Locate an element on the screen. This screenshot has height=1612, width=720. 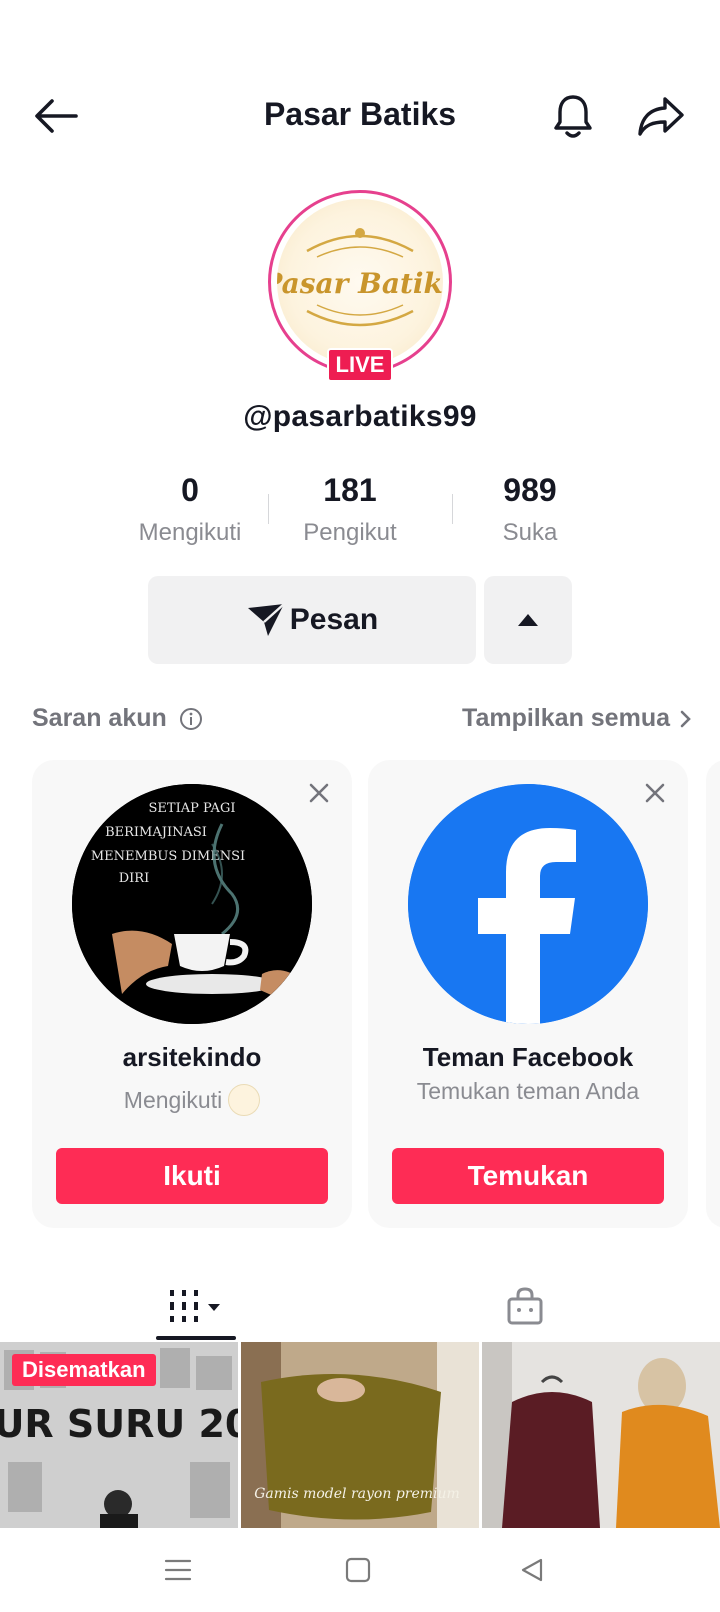
svg-text: Gamis model rayon premium is located at coordinates (357, 1494).